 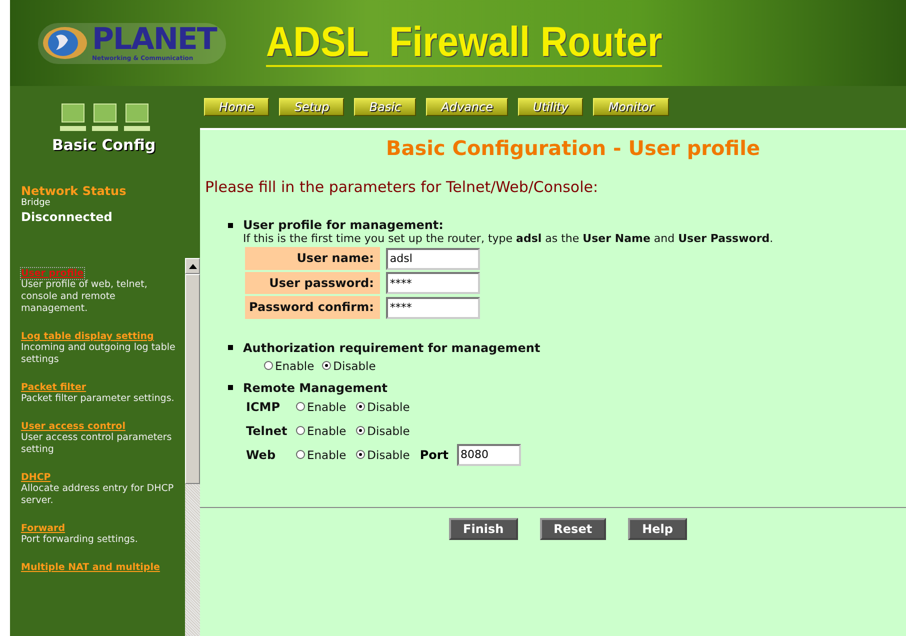 What do you see at coordinates (266, 431) in the screenshot?
I see `protocol-label: Telnet` at bounding box center [266, 431].